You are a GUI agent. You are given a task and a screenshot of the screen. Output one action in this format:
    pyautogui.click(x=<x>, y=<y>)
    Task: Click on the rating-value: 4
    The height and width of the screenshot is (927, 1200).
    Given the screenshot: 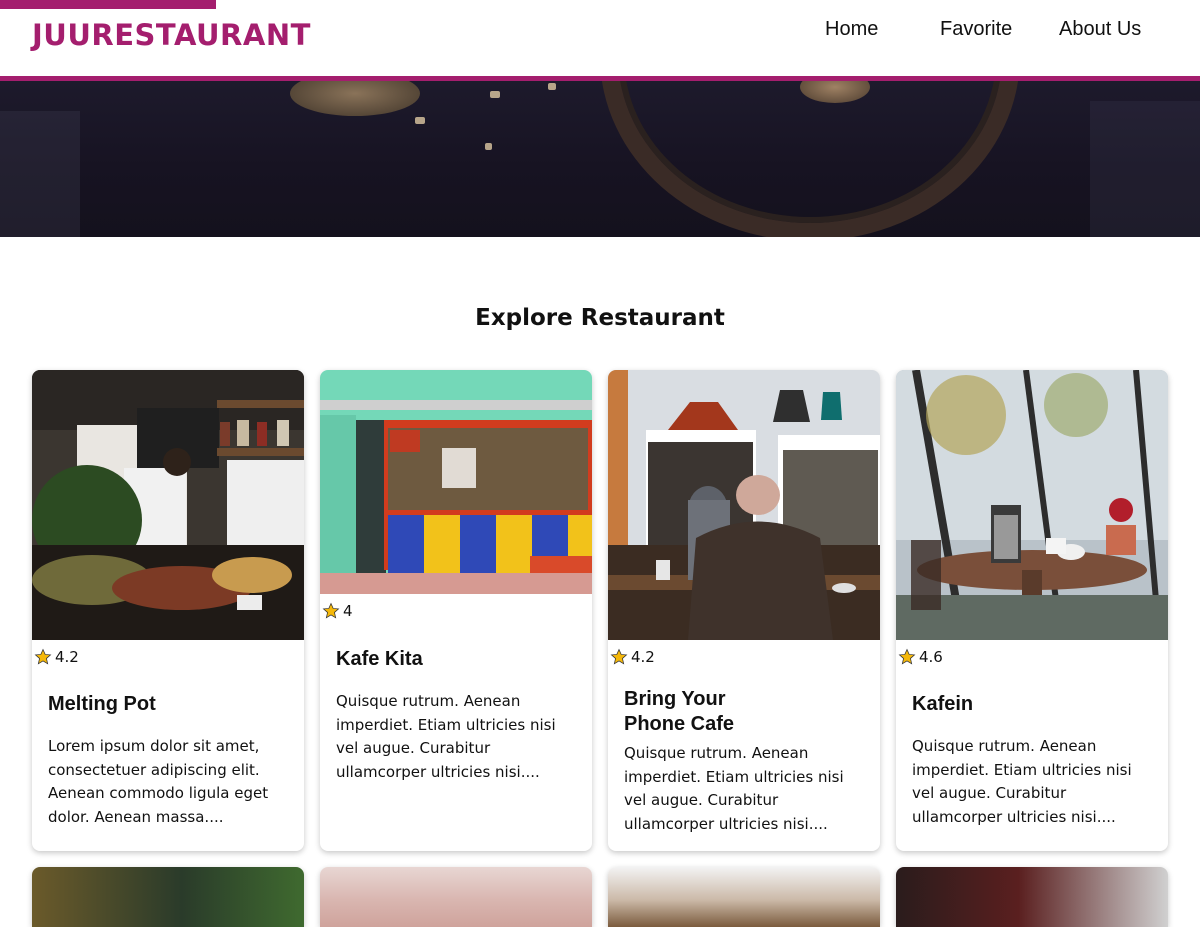 What is the action you would take?
    pyautogui.click(x=348, y=611)
    